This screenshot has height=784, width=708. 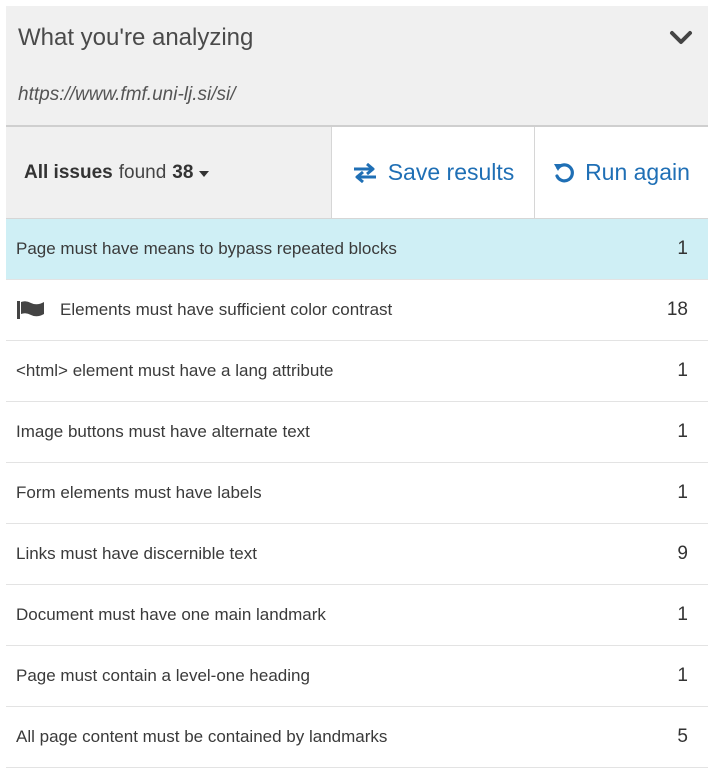 I want to click on save-results-label: Save results, so click(x=451, y=172).